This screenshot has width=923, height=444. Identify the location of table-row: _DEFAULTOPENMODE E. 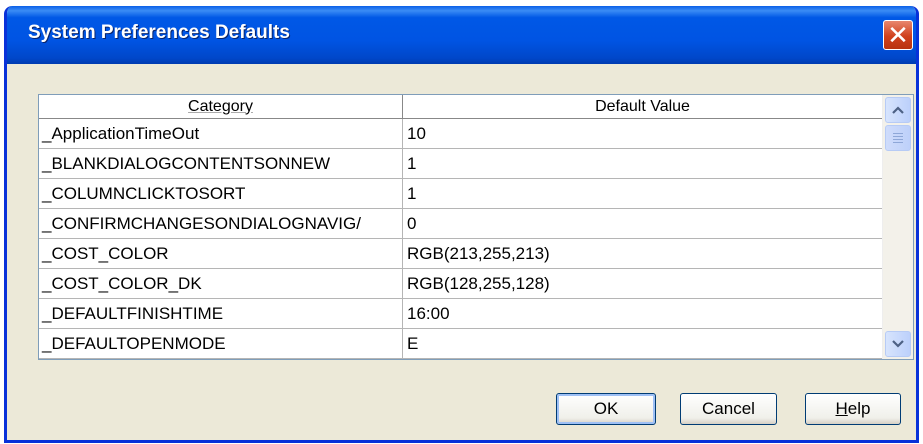
(461, 344).